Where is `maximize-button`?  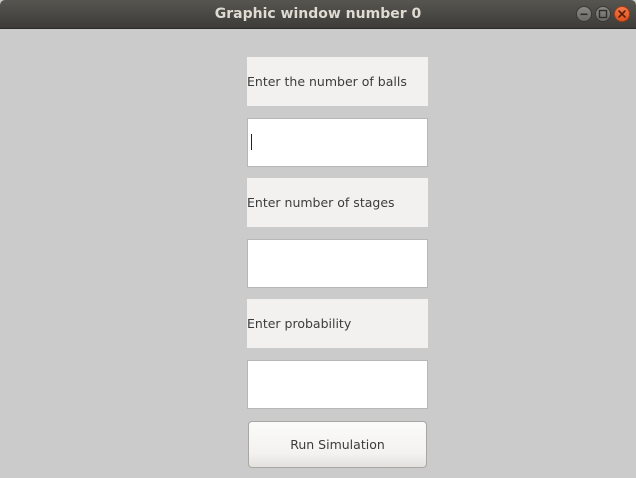
maximize-button is located at coordinates (603, 14).